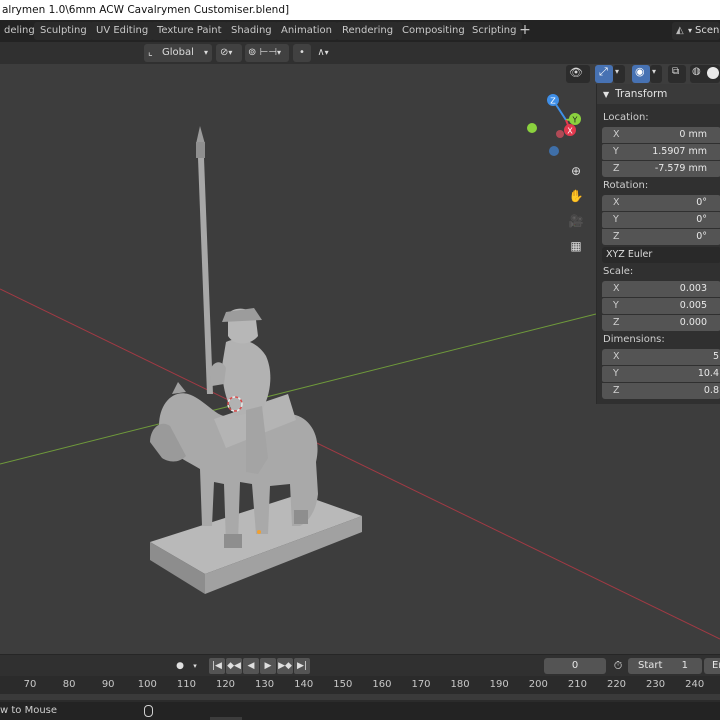  I want to click on tab-compositing: Compositing, so click(433, 31).